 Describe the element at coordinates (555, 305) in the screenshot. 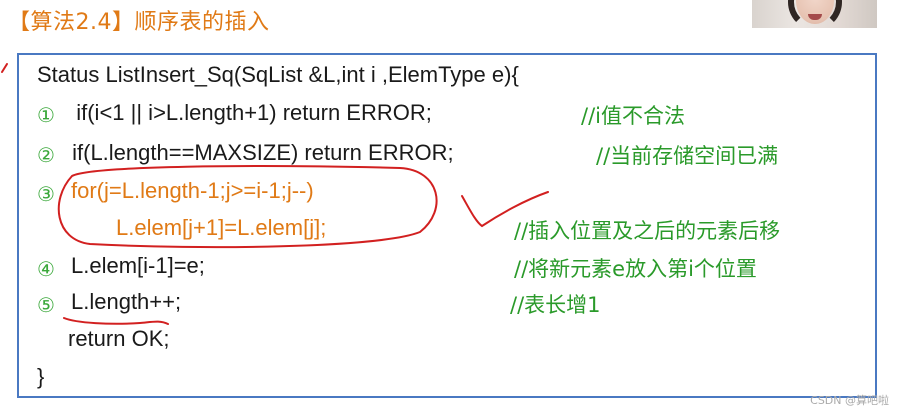

I see `comment-6: //表长增1` at that location.